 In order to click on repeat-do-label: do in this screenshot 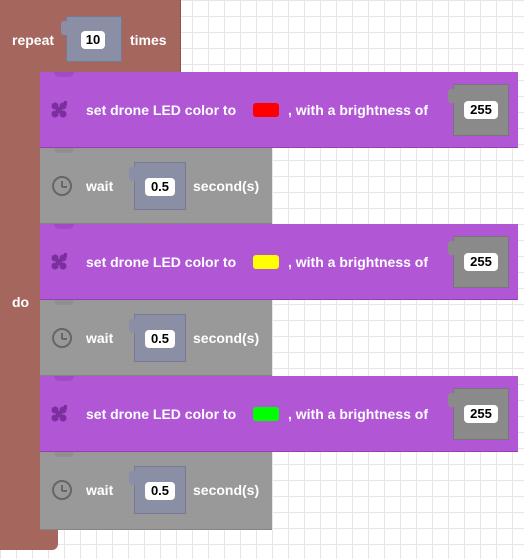, I will do `click(21, 302)`.